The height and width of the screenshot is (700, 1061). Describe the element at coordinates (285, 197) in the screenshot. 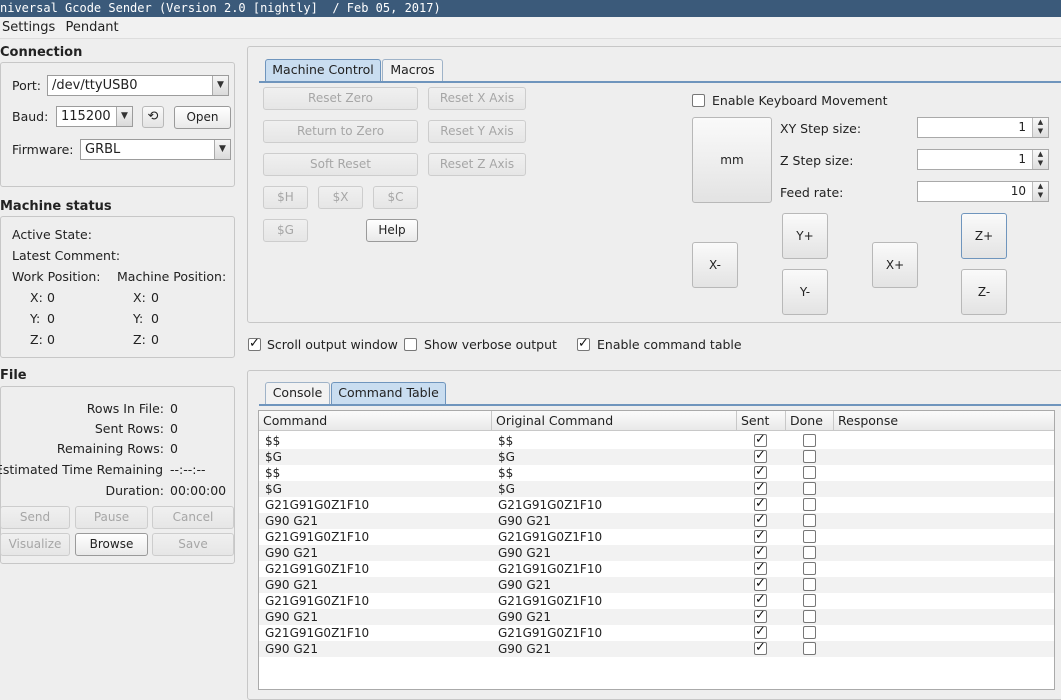

I see `home-command-button: $H` at that location.